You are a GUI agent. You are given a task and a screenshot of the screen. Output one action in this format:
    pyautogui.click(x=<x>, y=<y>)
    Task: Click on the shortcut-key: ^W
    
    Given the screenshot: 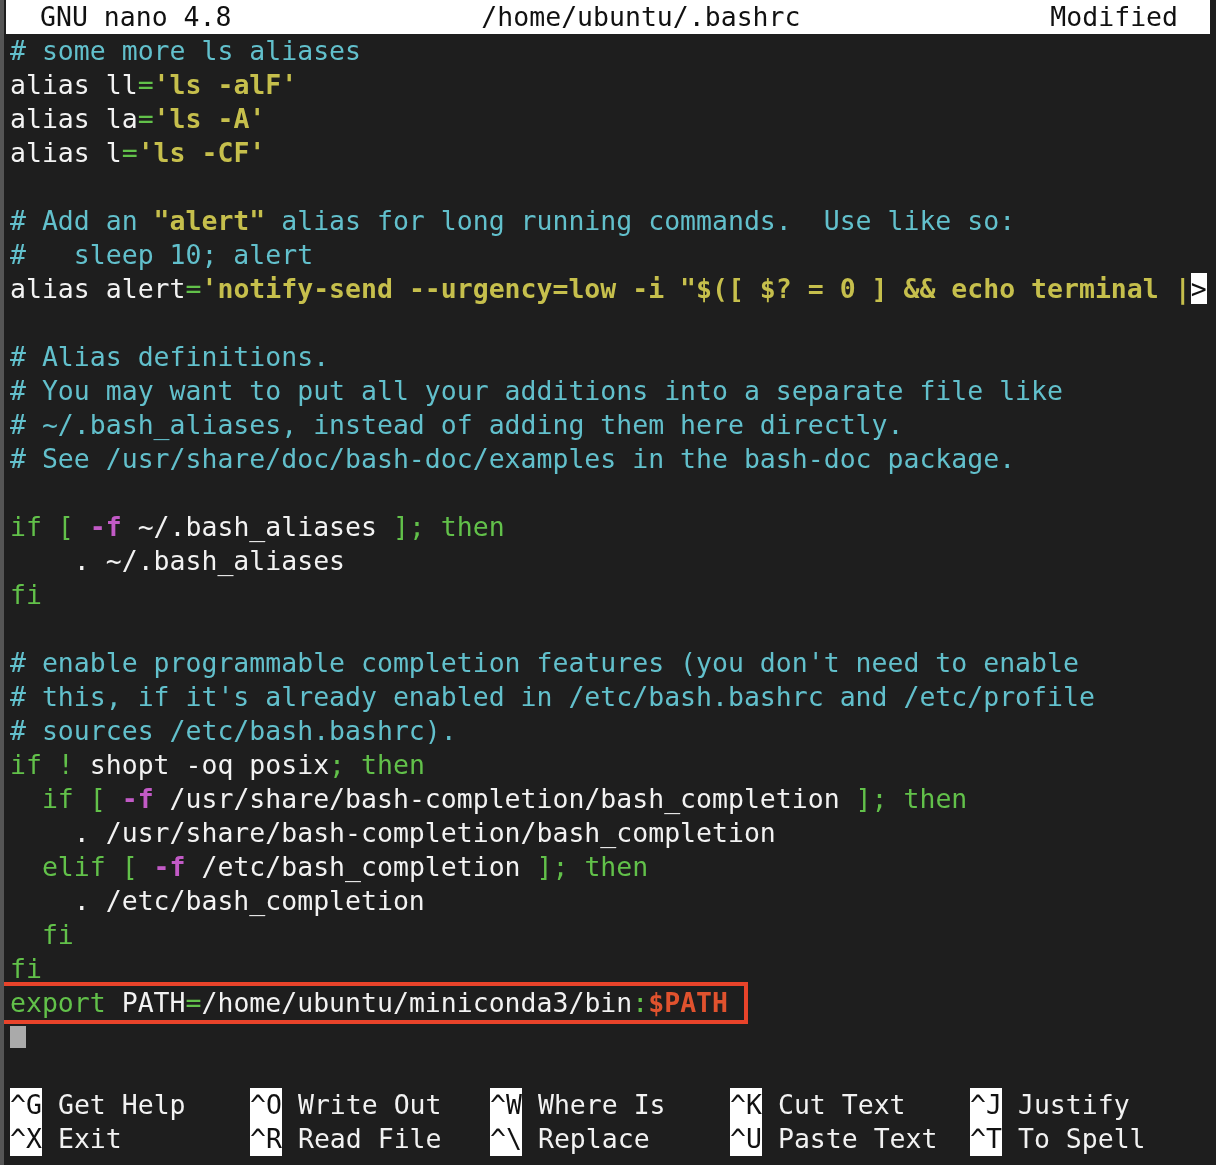 What is the action you would take?
    pyautogui.click(x=506, y=1105)
    